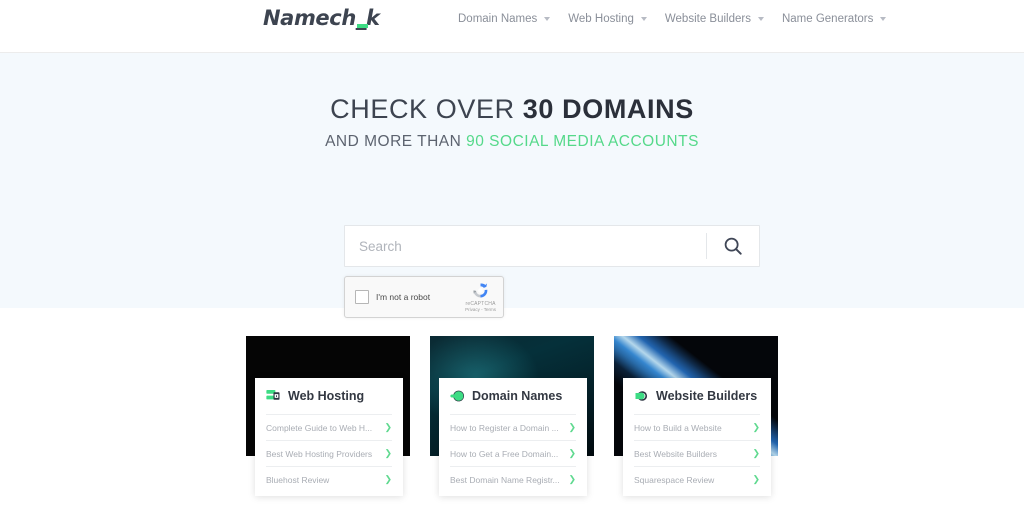 The width and height of the screenshot is (1024, 514). I want to click on card-link-label: Best Website Builders, so click(675, 453).